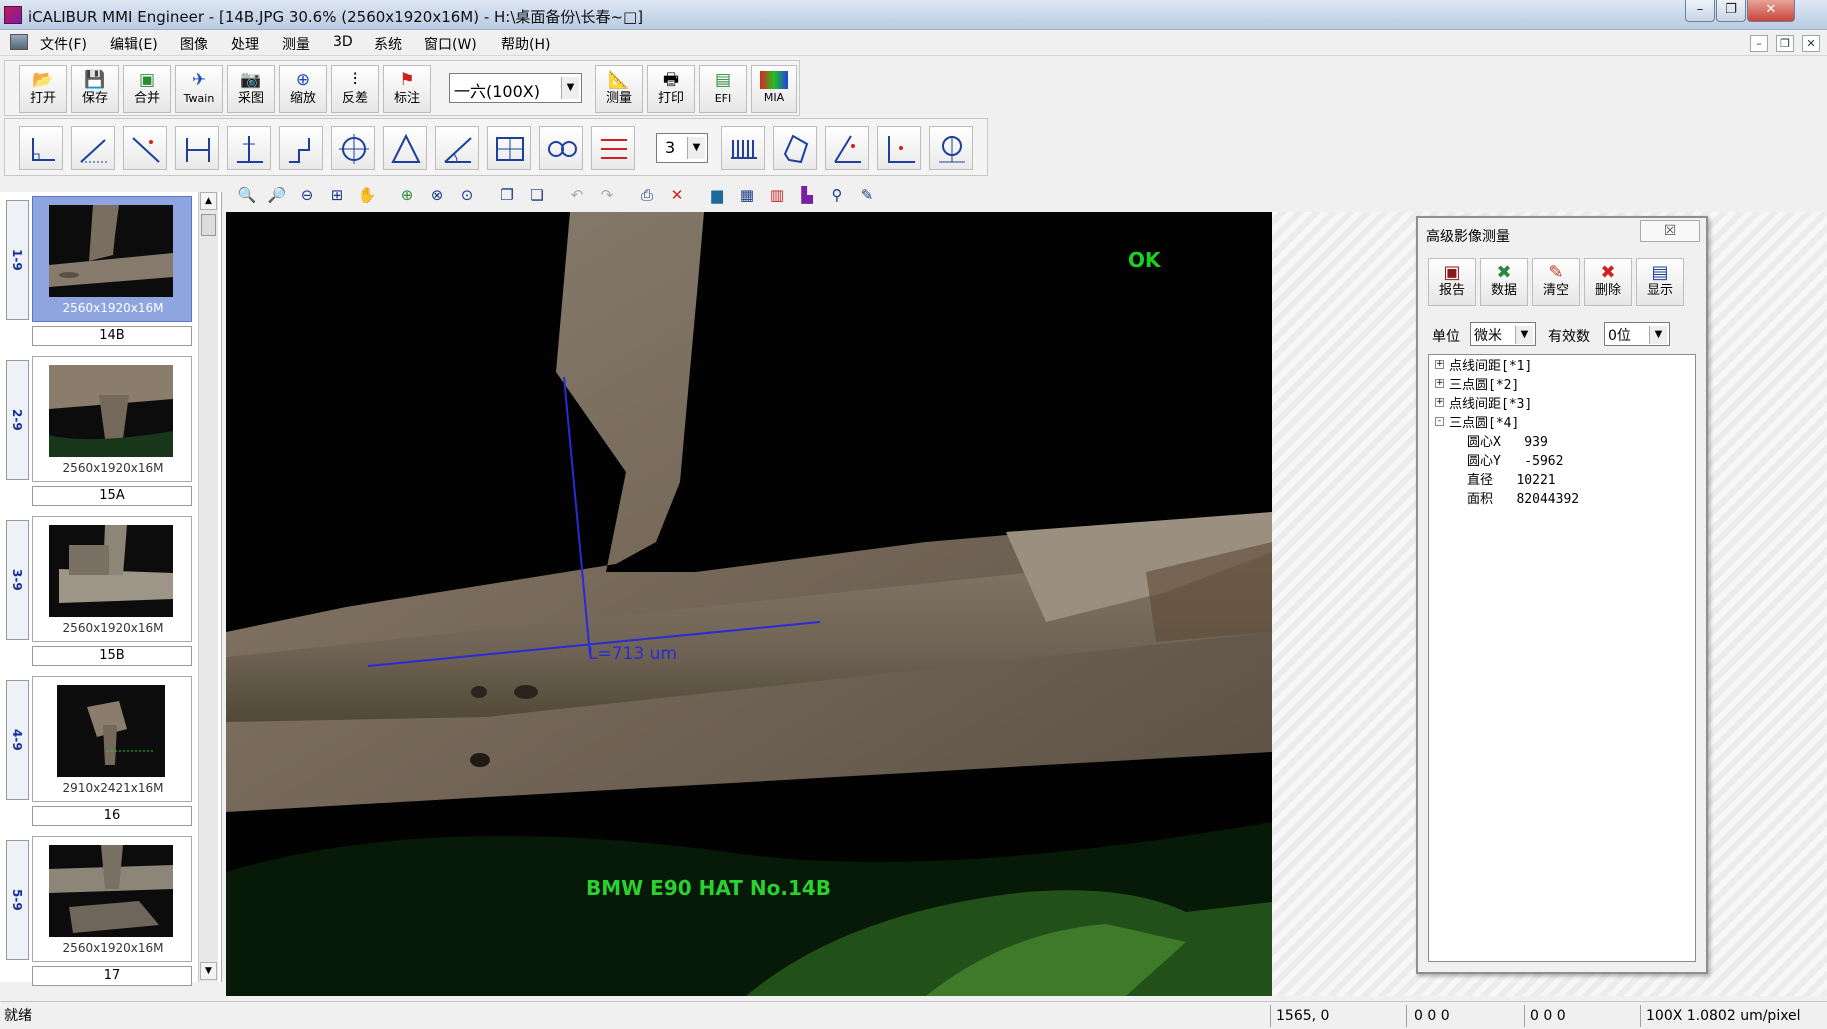 This screenshot has width=1827, height=1029. I want to click on window-tile-icon: ❏, so click(537, 195).